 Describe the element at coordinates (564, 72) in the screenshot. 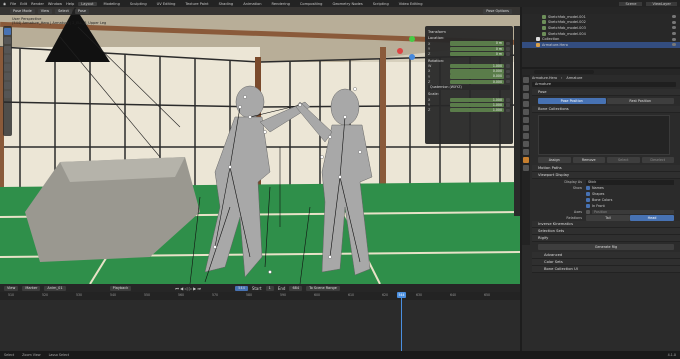

I see `properties-search-input` at that location.